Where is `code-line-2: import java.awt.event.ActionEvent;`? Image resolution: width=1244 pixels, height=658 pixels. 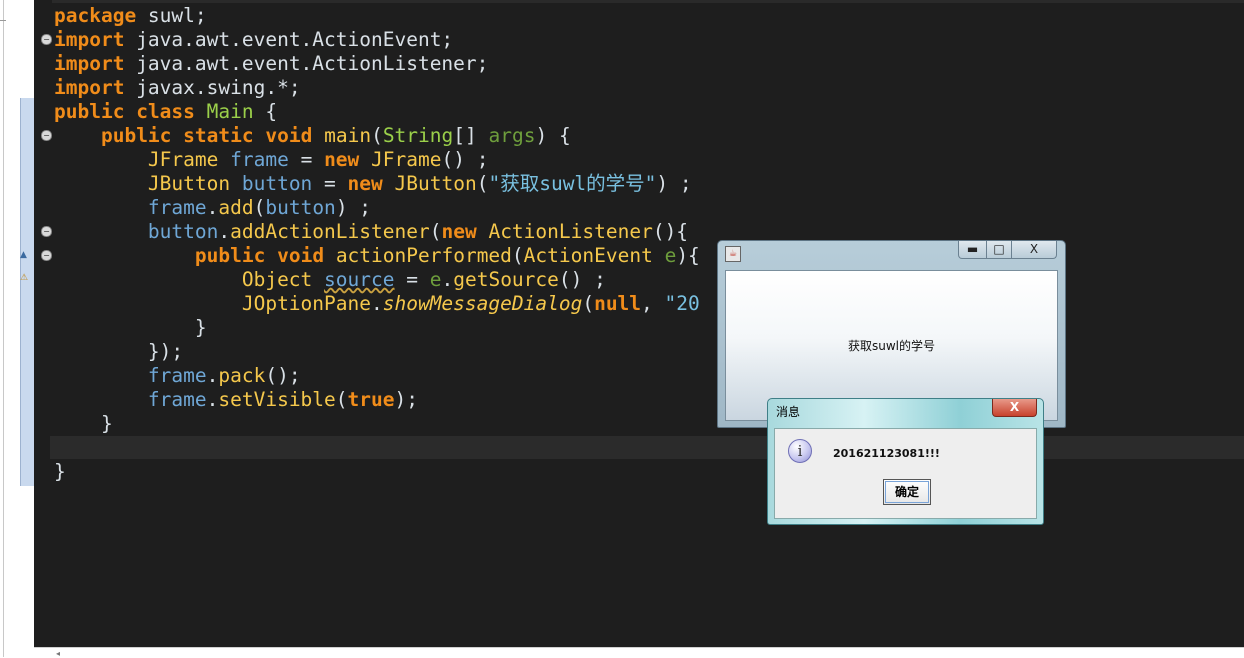 code-line-2: import java.awt.event.ActionEvent; is located at coordinates (253, 40).